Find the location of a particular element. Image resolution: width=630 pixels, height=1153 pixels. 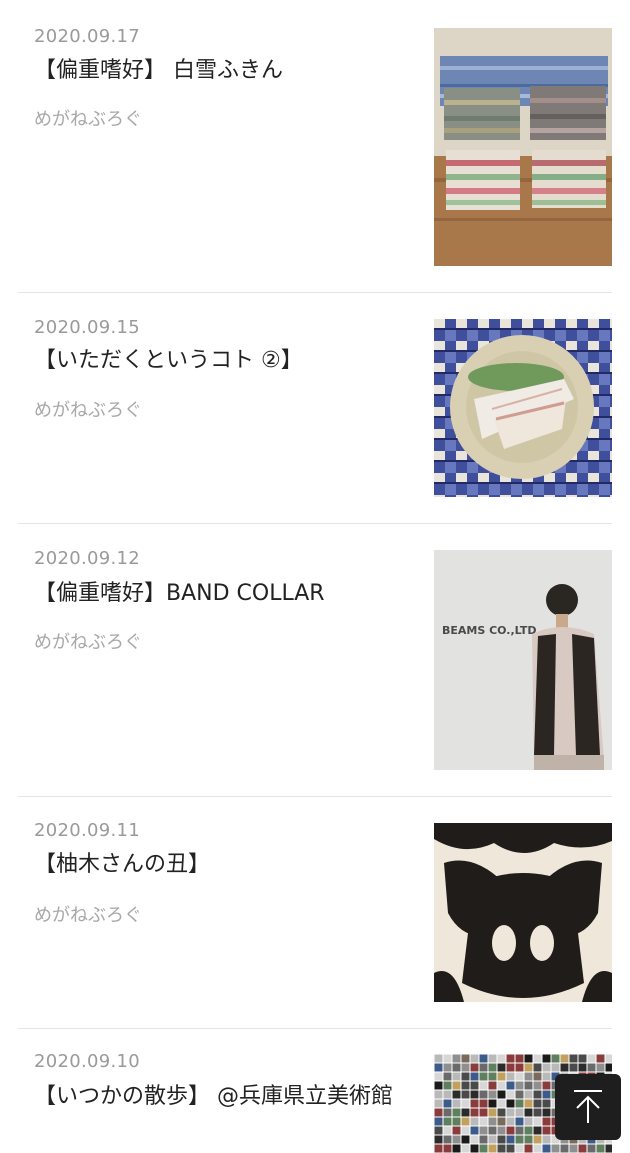

list-item: 2020.09.10 【いつかの散歩】 @兵庫県立美術館 is located at coordinates (315, 1091).